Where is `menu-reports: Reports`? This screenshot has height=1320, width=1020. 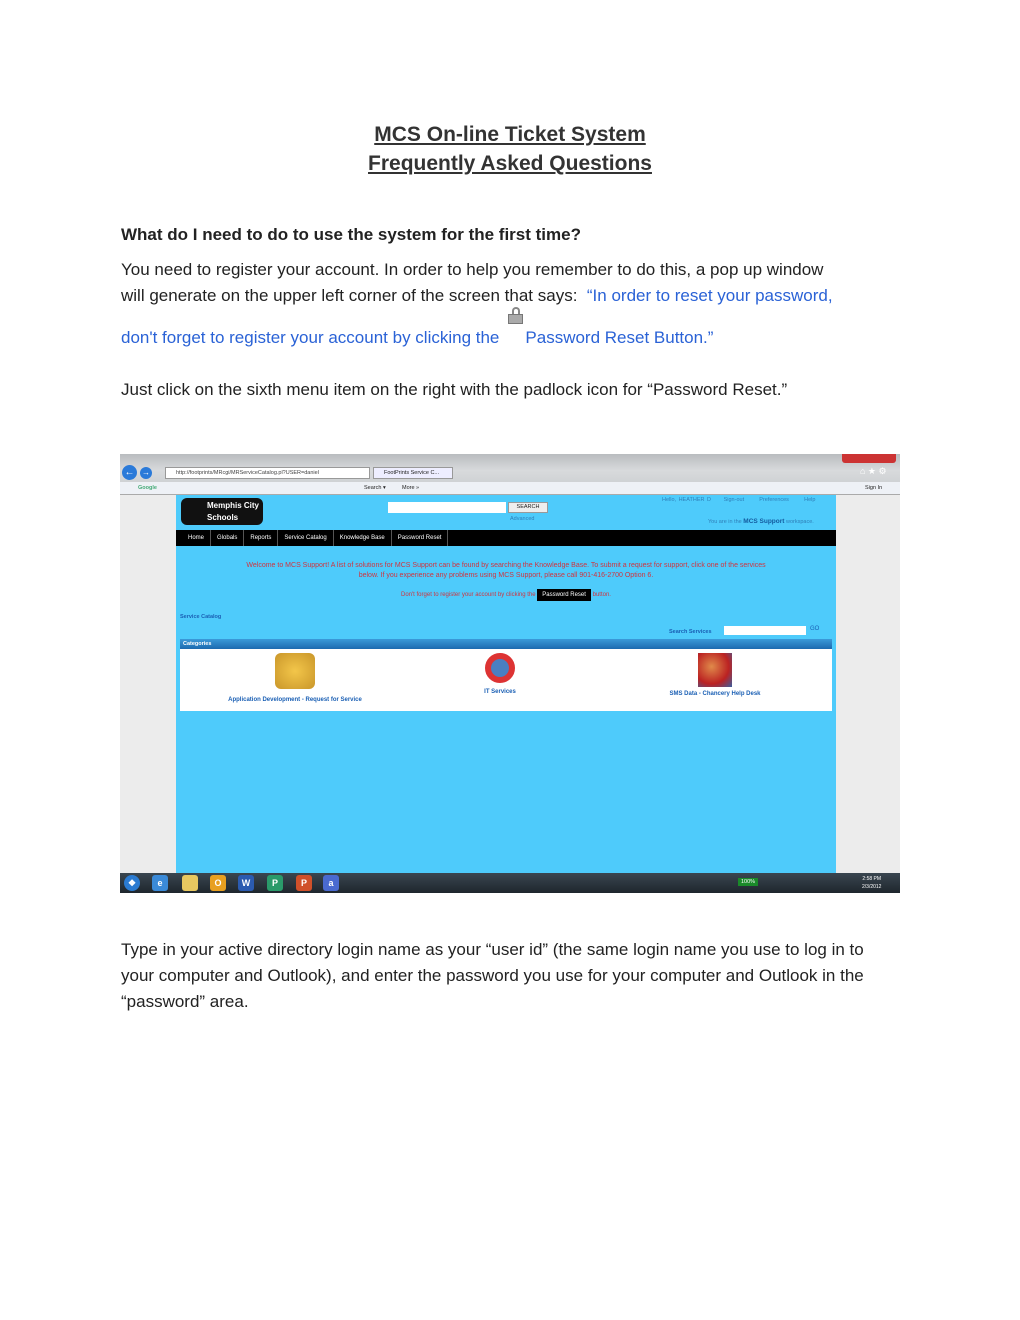 menu-reports: Reports is located at coordinates (261, 538).